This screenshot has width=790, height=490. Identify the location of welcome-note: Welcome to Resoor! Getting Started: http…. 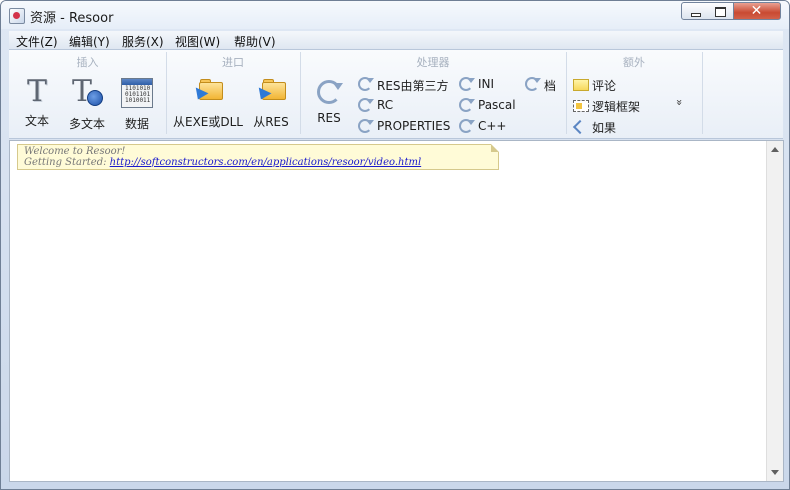
(258, 157).